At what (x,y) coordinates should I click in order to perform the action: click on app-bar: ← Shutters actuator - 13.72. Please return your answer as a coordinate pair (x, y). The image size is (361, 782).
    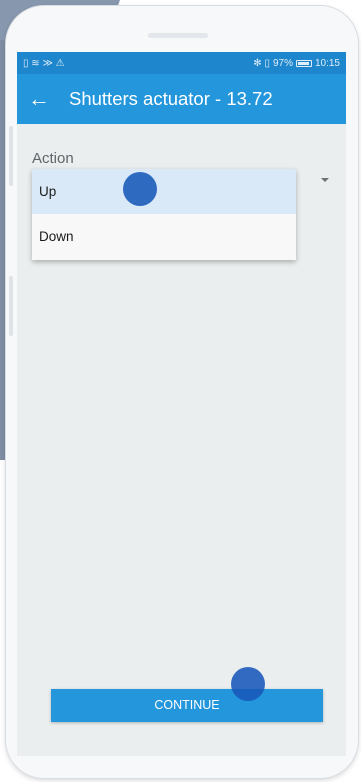
    Looking at the image, I should click on (181, 99).